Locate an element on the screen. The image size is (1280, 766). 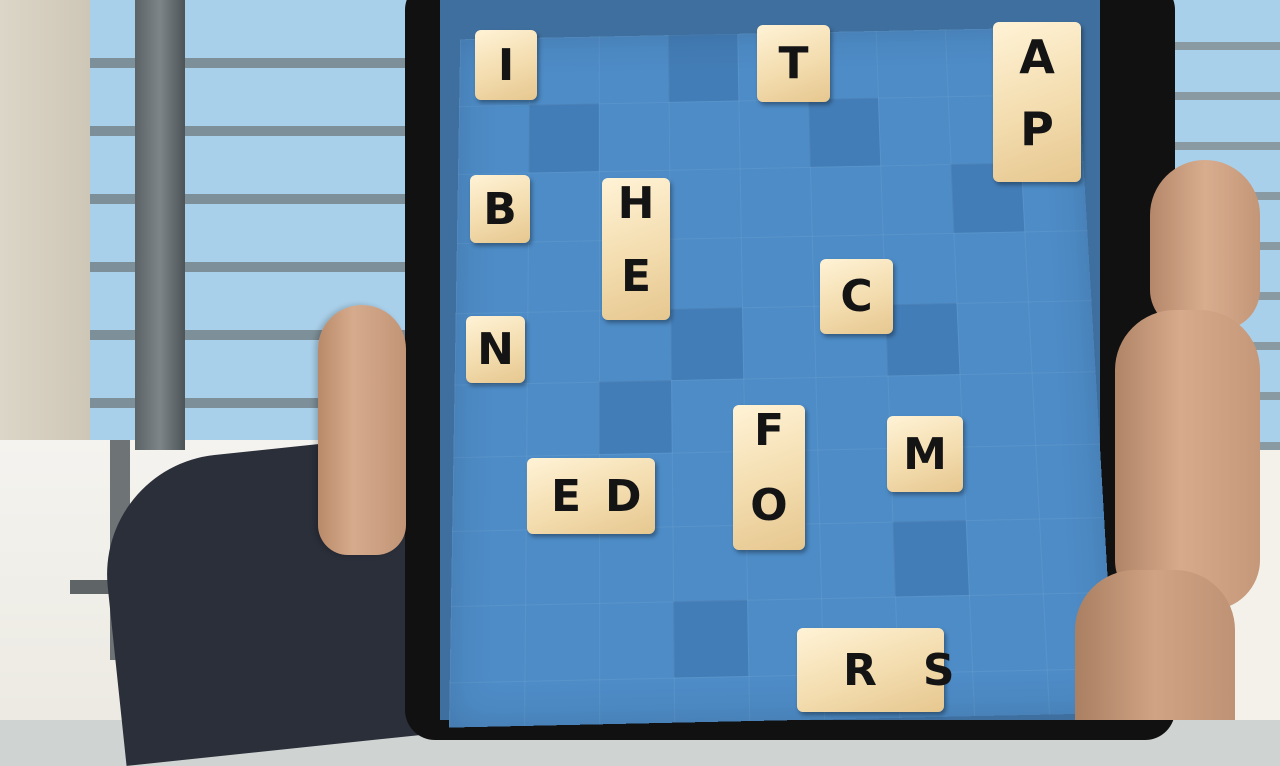
tile-letters: AP is located at coordinates (1037, 102).